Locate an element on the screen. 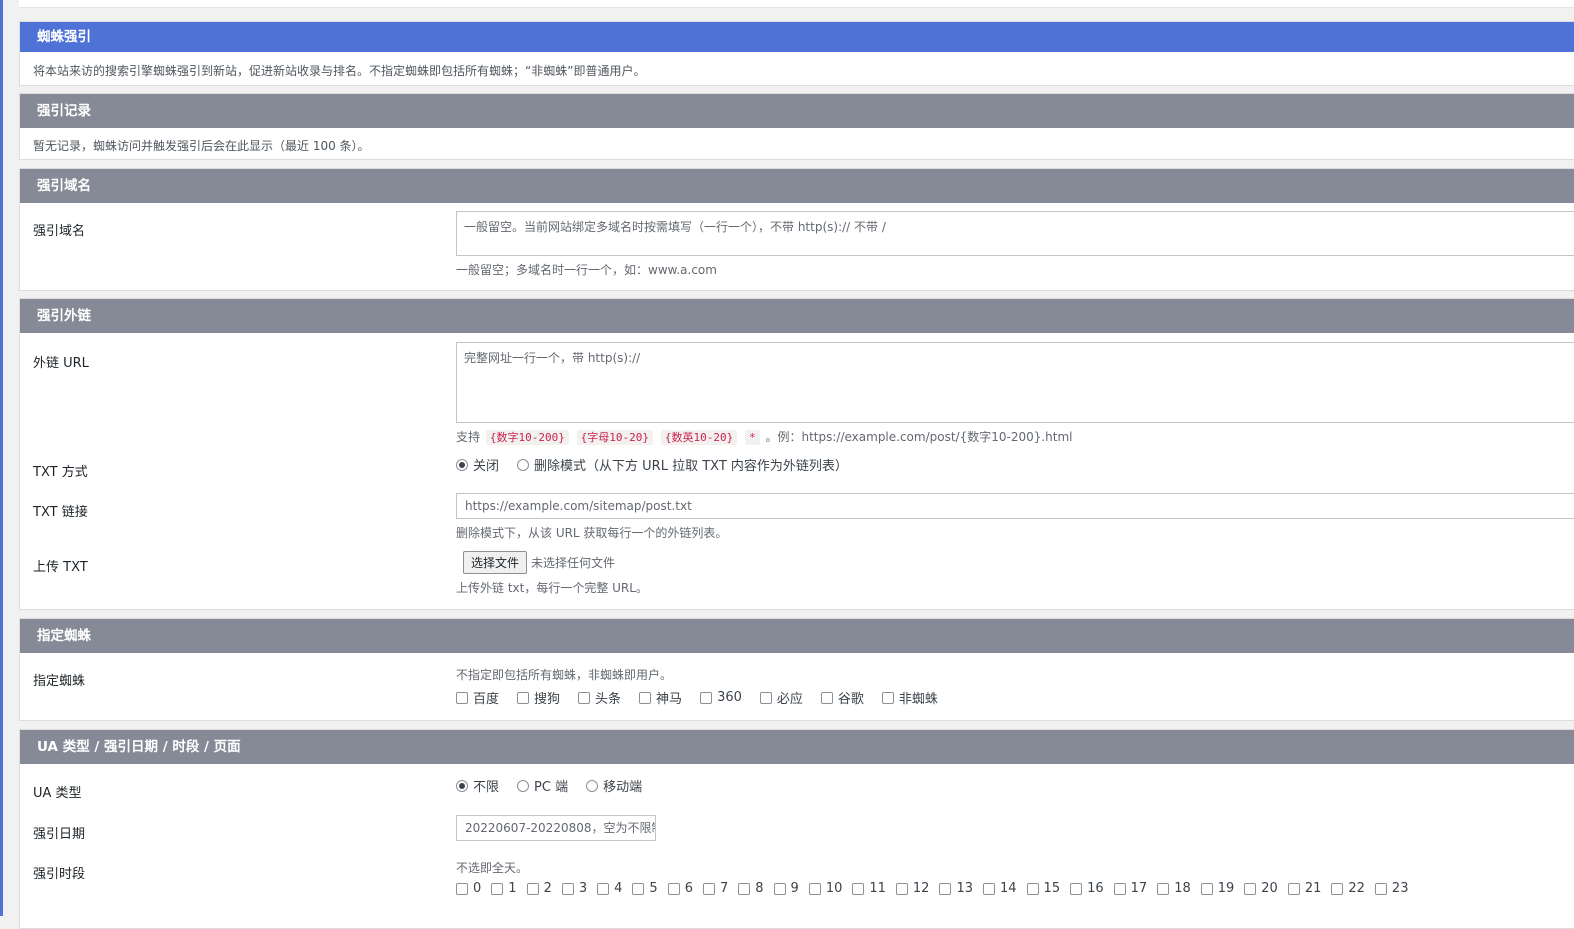  ua-mobile: 移动端 is located at coordinates (614, 785).